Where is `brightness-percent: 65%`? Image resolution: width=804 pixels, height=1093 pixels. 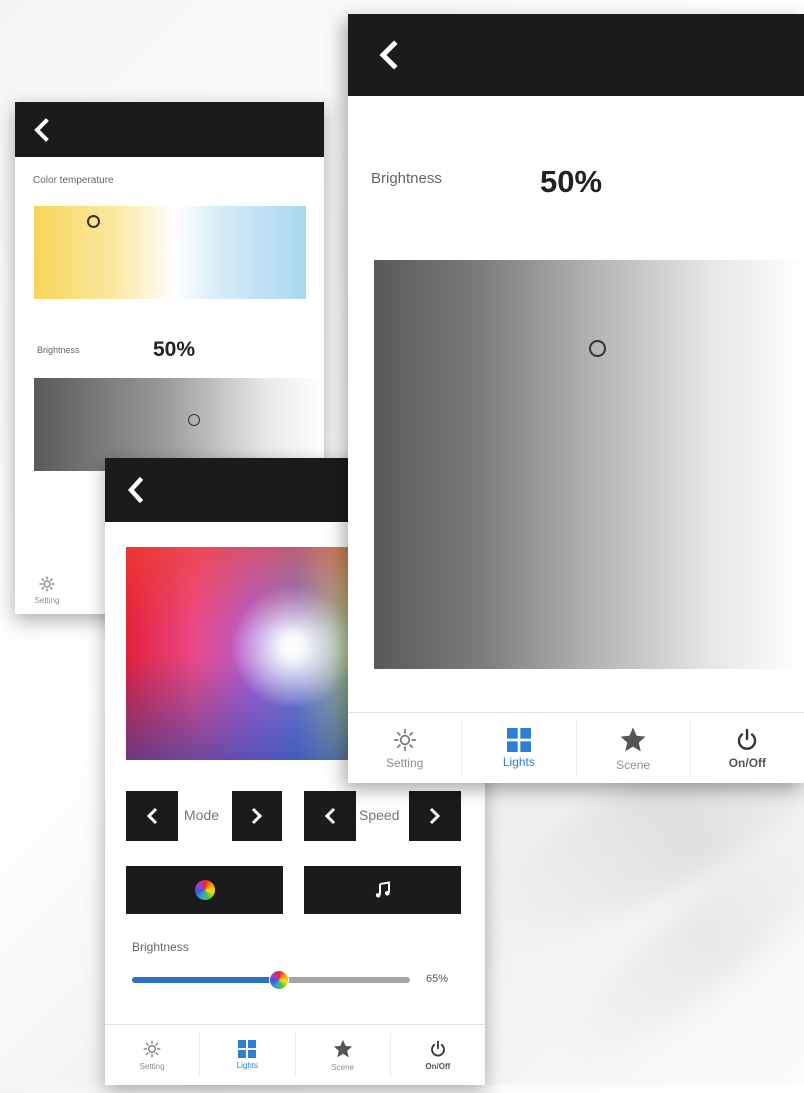
brightness-percent: 65% is located at coordinates (437, 979).